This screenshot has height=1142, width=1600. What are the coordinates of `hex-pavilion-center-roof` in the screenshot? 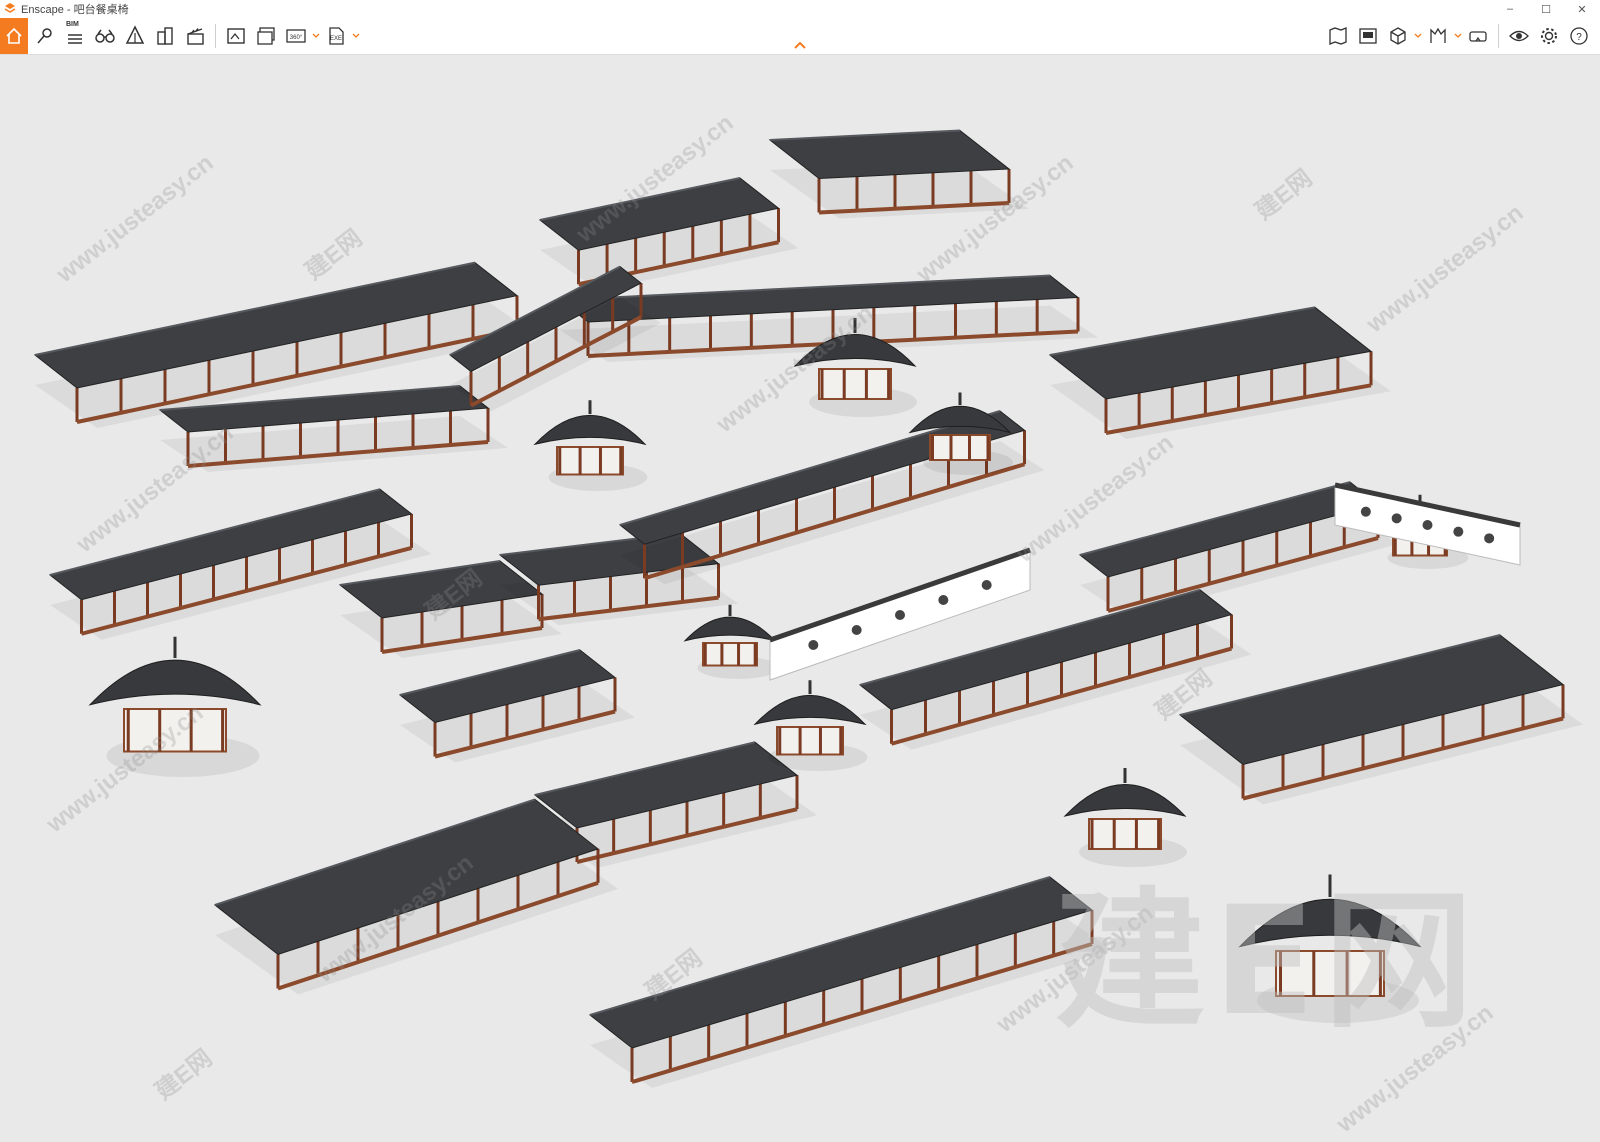 It's located at (730, 629).